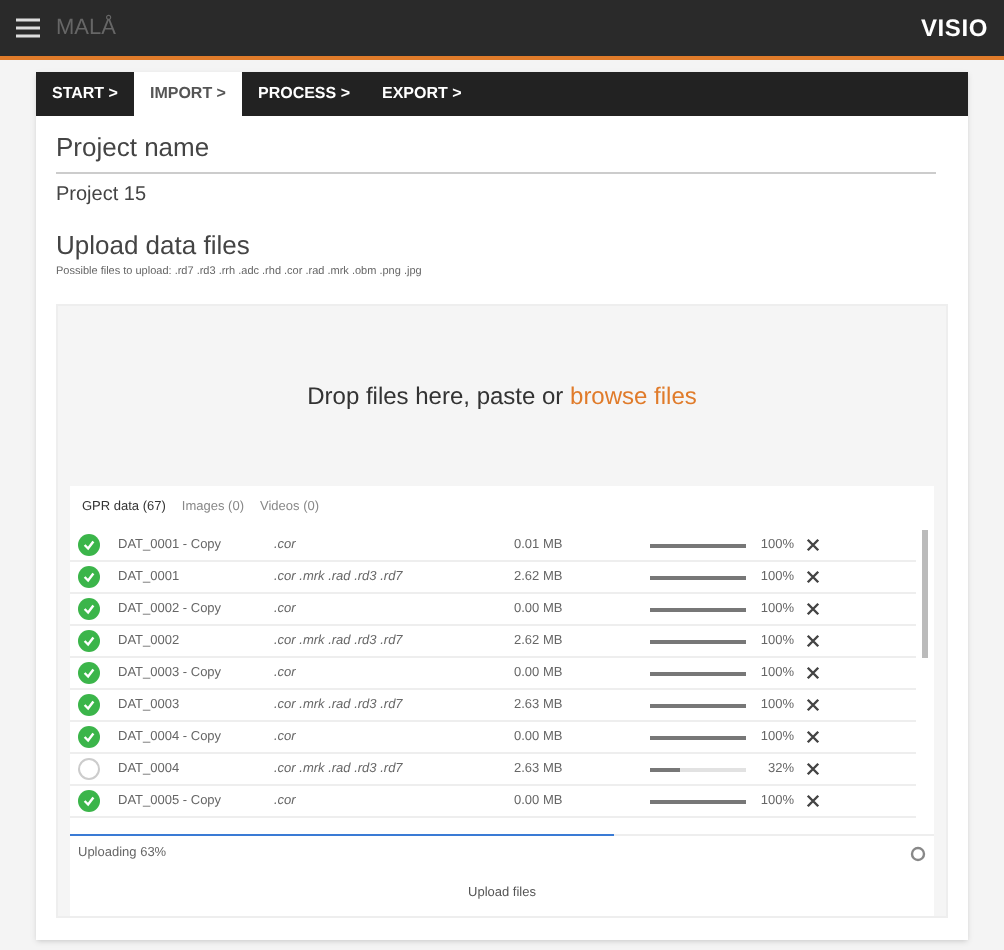 This screenshot has height=950, width=1004. I want to click on brand-title: VISIO, so click(954, 29).